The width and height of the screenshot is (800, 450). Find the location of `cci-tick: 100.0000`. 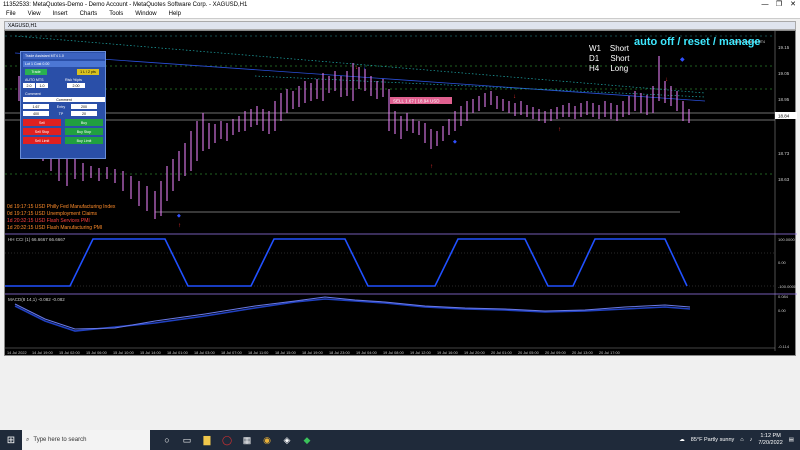

cci-tick: 100.0000 is located at coordinates (786, 239).